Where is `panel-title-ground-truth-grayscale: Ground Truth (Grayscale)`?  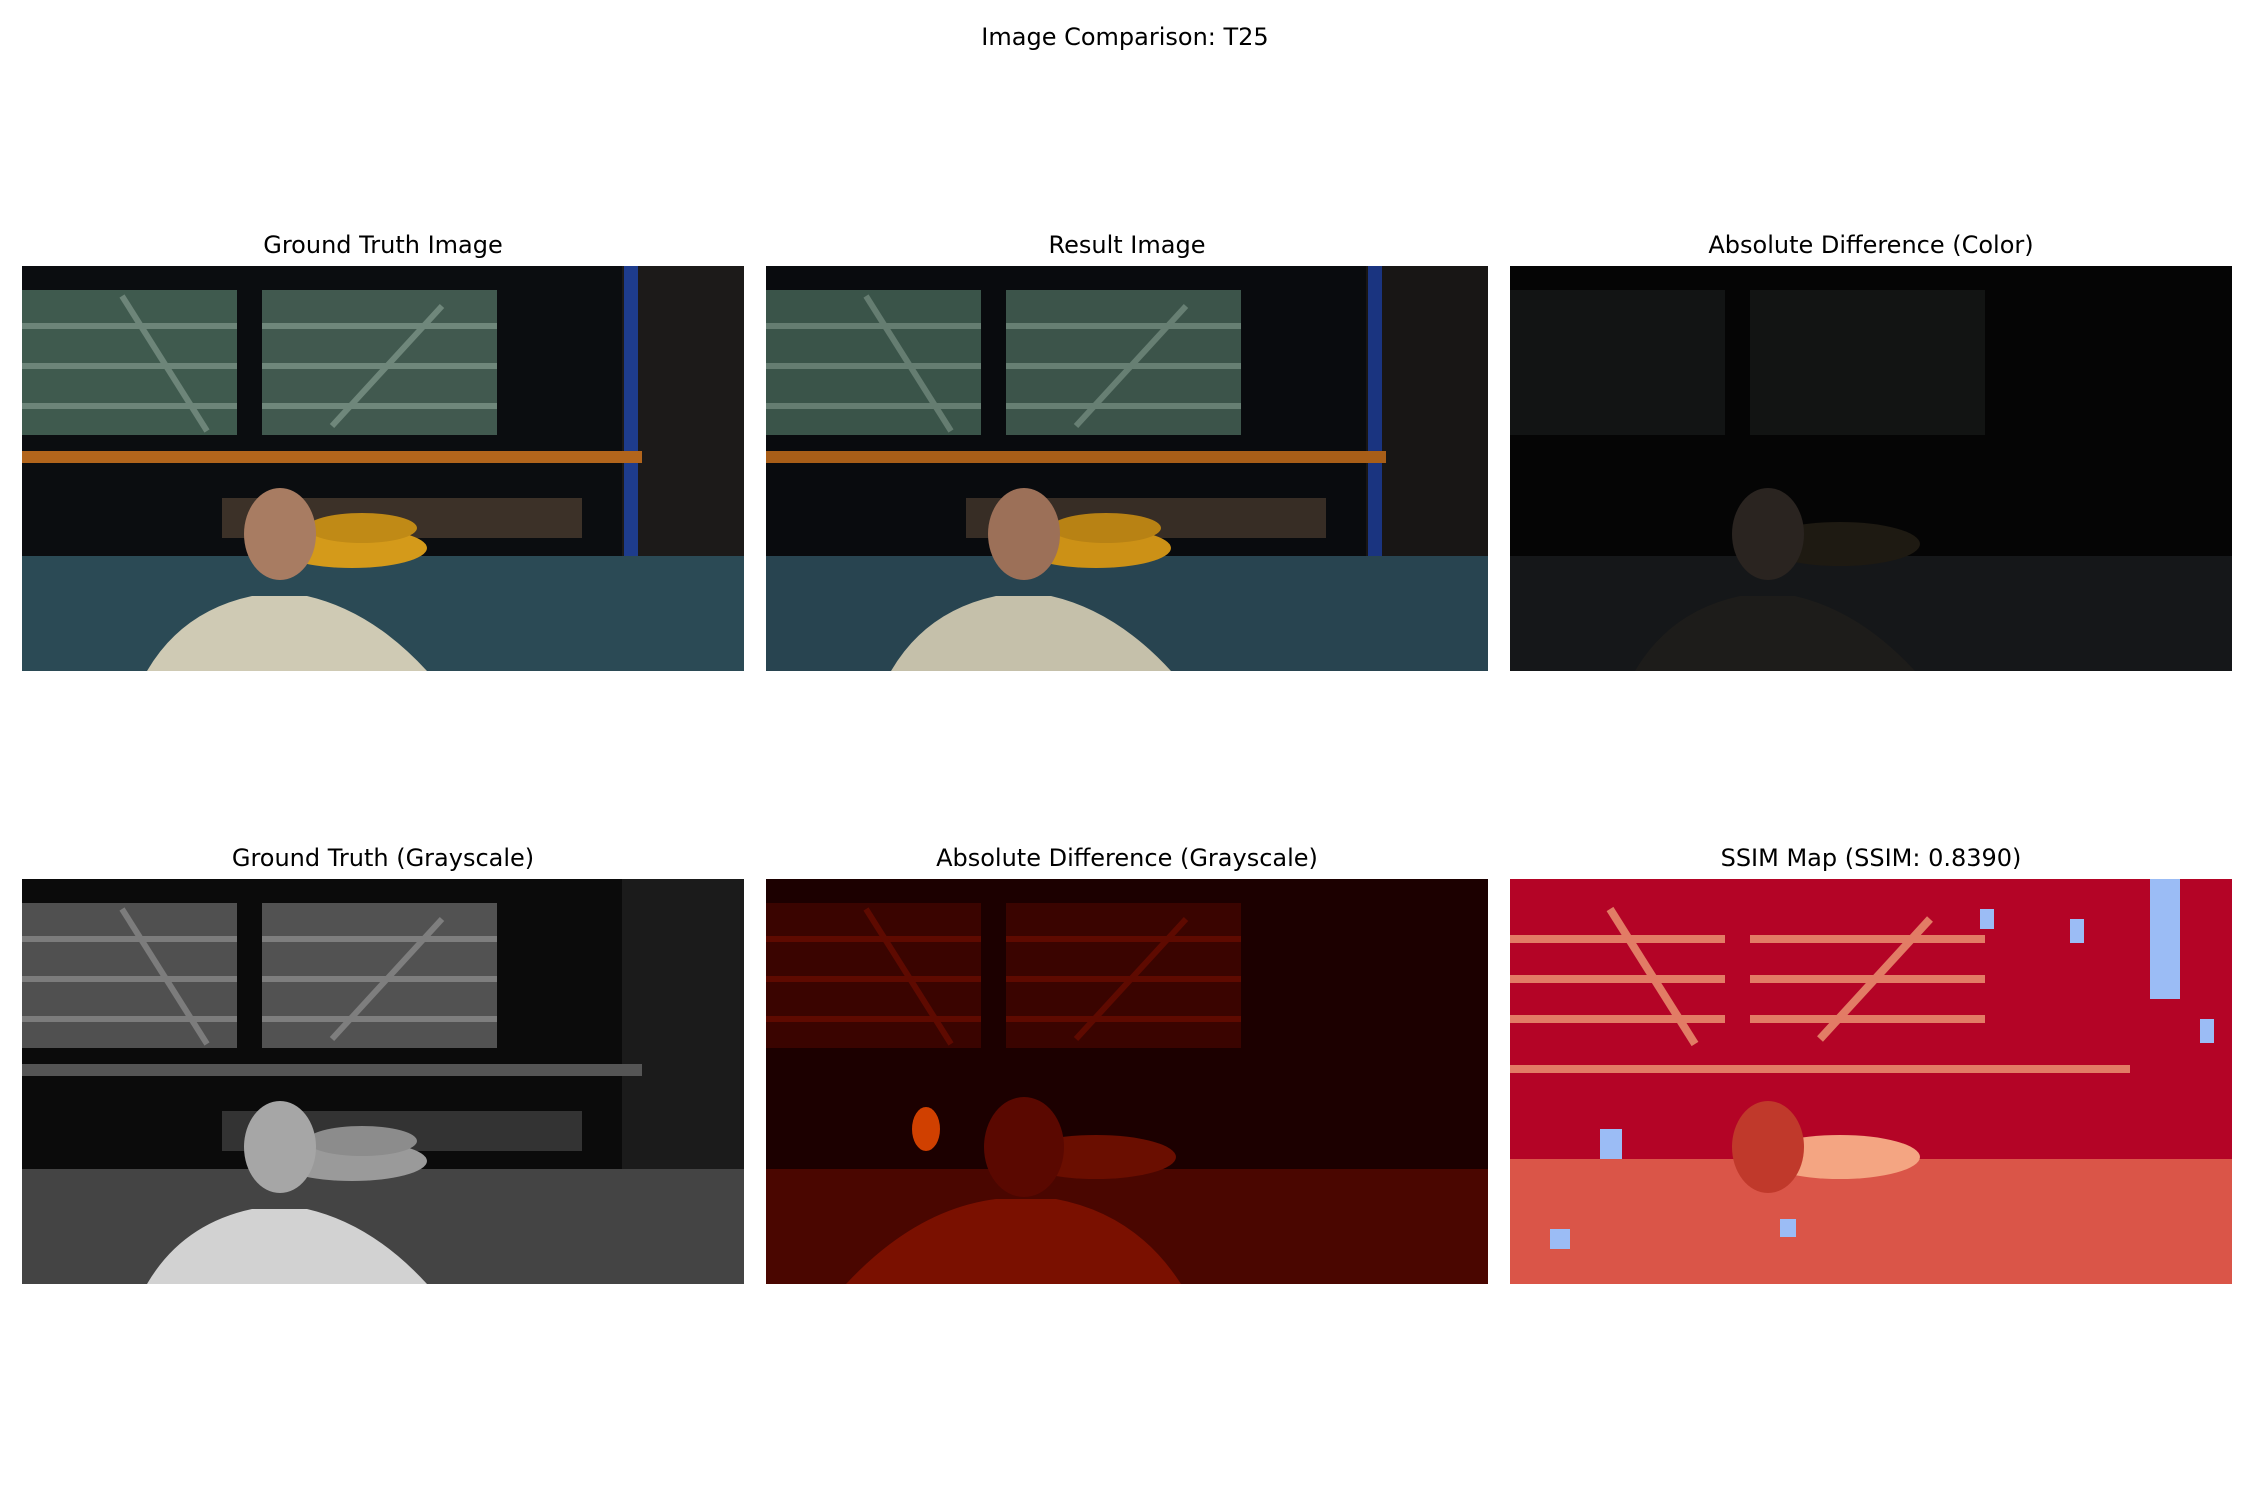 panel-title-ground-truth-grayscale: Ground Truth (Grayscale) is located at coordinates (383, 858).